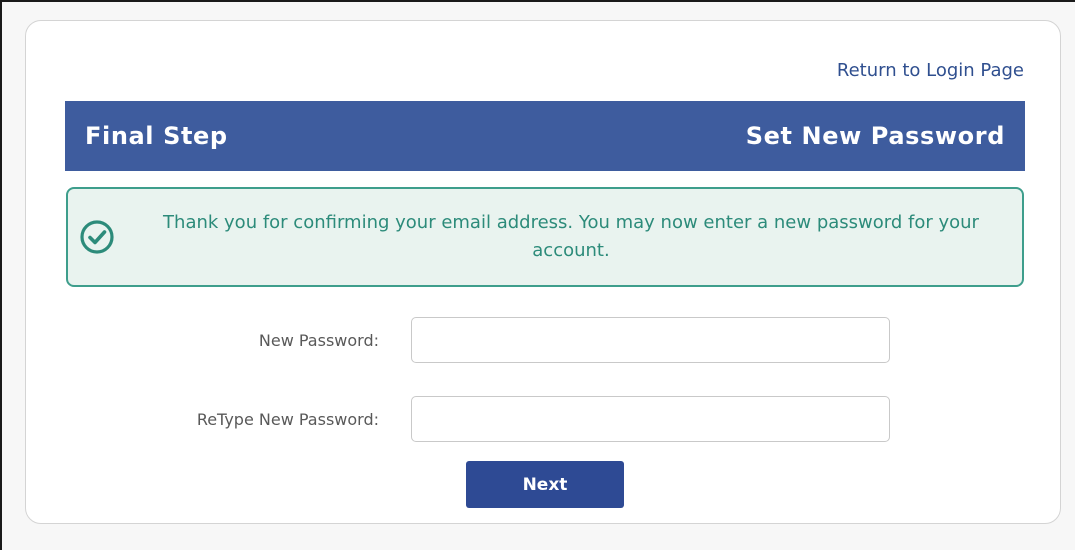 Image resolution: width=1075 pixels, height=550 pixels. What do you see at coordinates (1, 275) in the screenshot?
I see `window-frame-left-border` at bounding box center [1, 275].